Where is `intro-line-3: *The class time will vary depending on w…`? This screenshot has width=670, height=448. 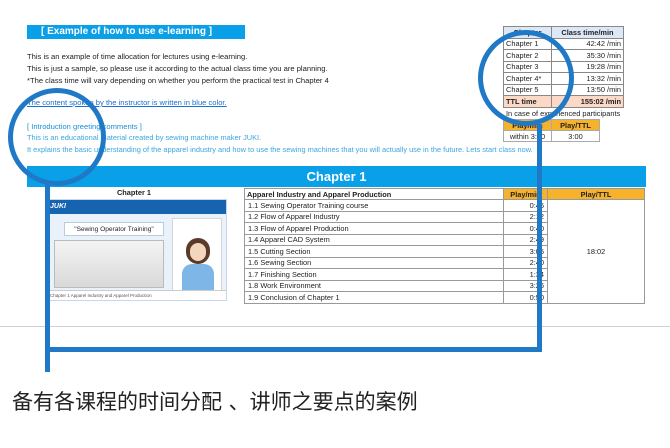 intro-line-3: *The class time will vary depending on w… is located at coordinates (178, 80).